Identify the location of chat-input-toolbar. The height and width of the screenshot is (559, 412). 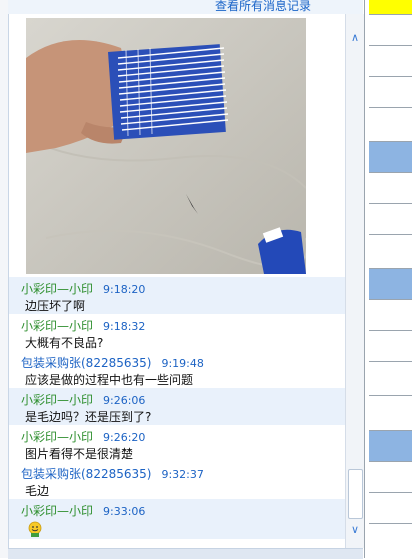
(185, 553).